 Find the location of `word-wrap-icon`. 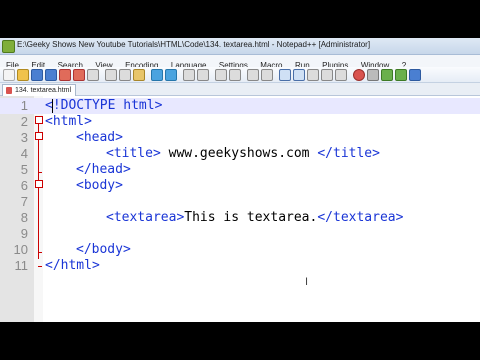

word-wrap-icon is located at coordinates (285, 75).